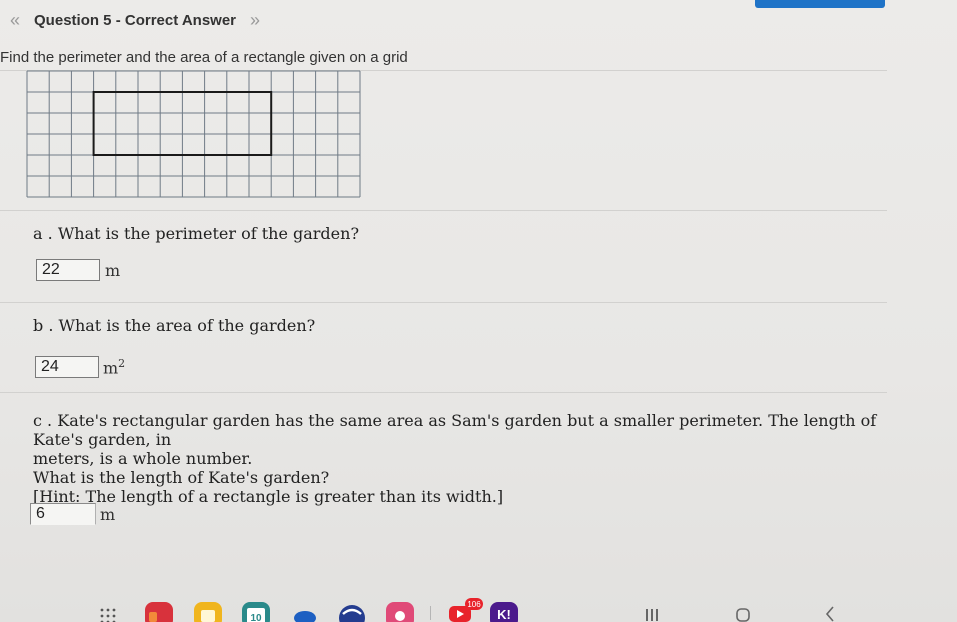 The width and height of the screenshot is (957, 622). I want to click on double-chevron-left-icon: «, so click(15, 20).